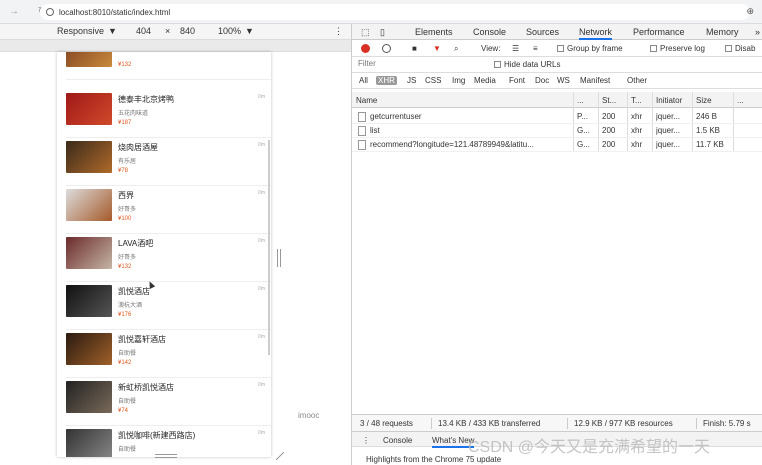  What do you see at coordinates (164, 258) in the screenshot?
I see `list-item: LAVA酒吧 好哥多 ¥132 0m` at bounding box center [164, 258].